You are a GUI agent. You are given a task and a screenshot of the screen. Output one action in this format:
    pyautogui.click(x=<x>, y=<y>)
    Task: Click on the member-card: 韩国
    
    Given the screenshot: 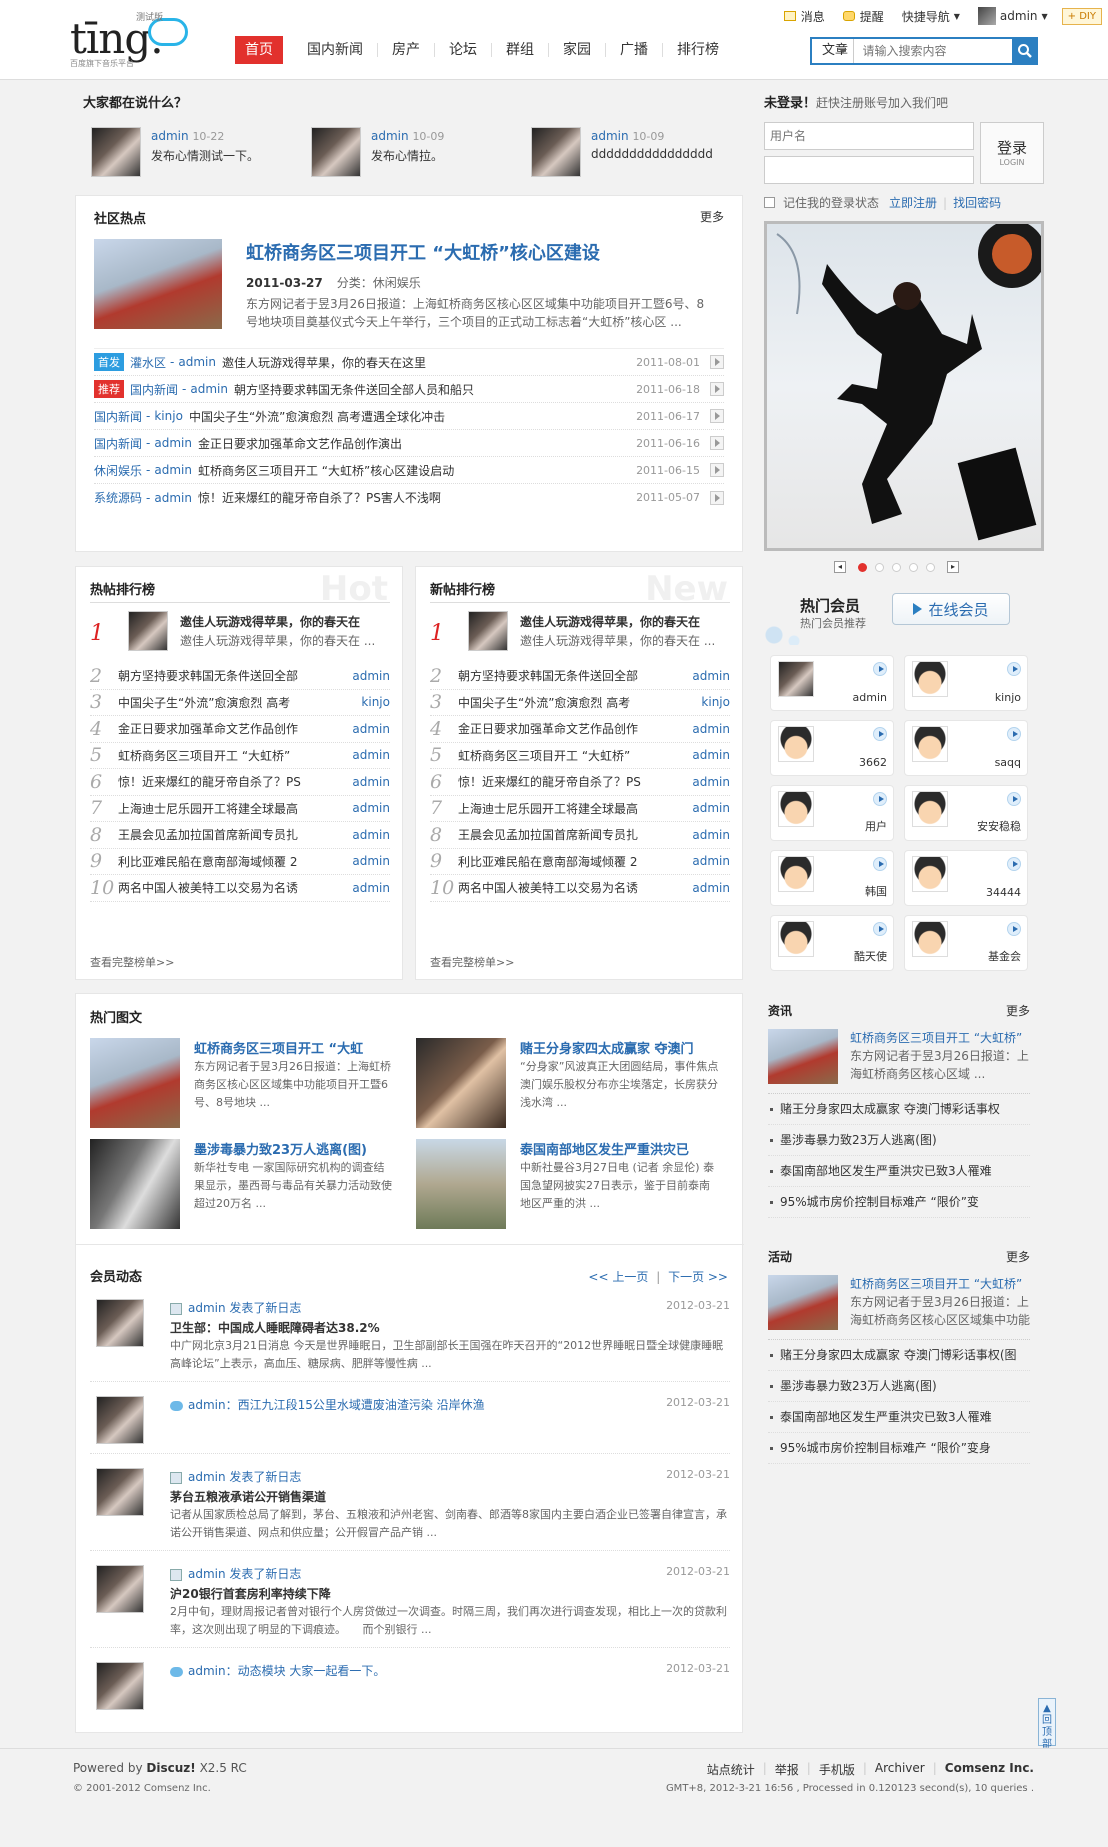 What is the action you would take?
    pyautogui.click(x=832, y=878)
    